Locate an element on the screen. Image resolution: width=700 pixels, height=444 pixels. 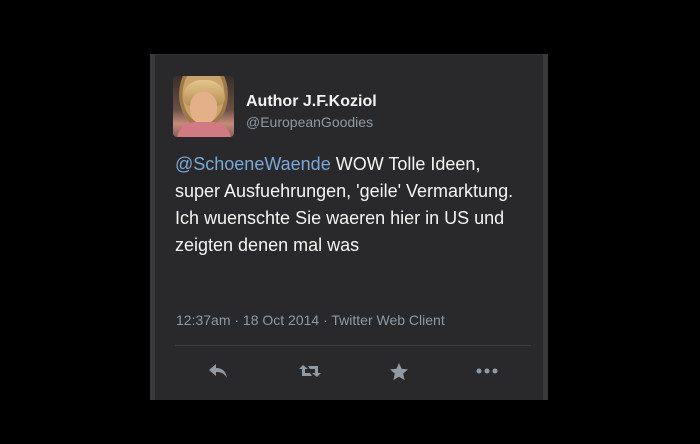
tweet-actions is located at coordinates (349, 371).